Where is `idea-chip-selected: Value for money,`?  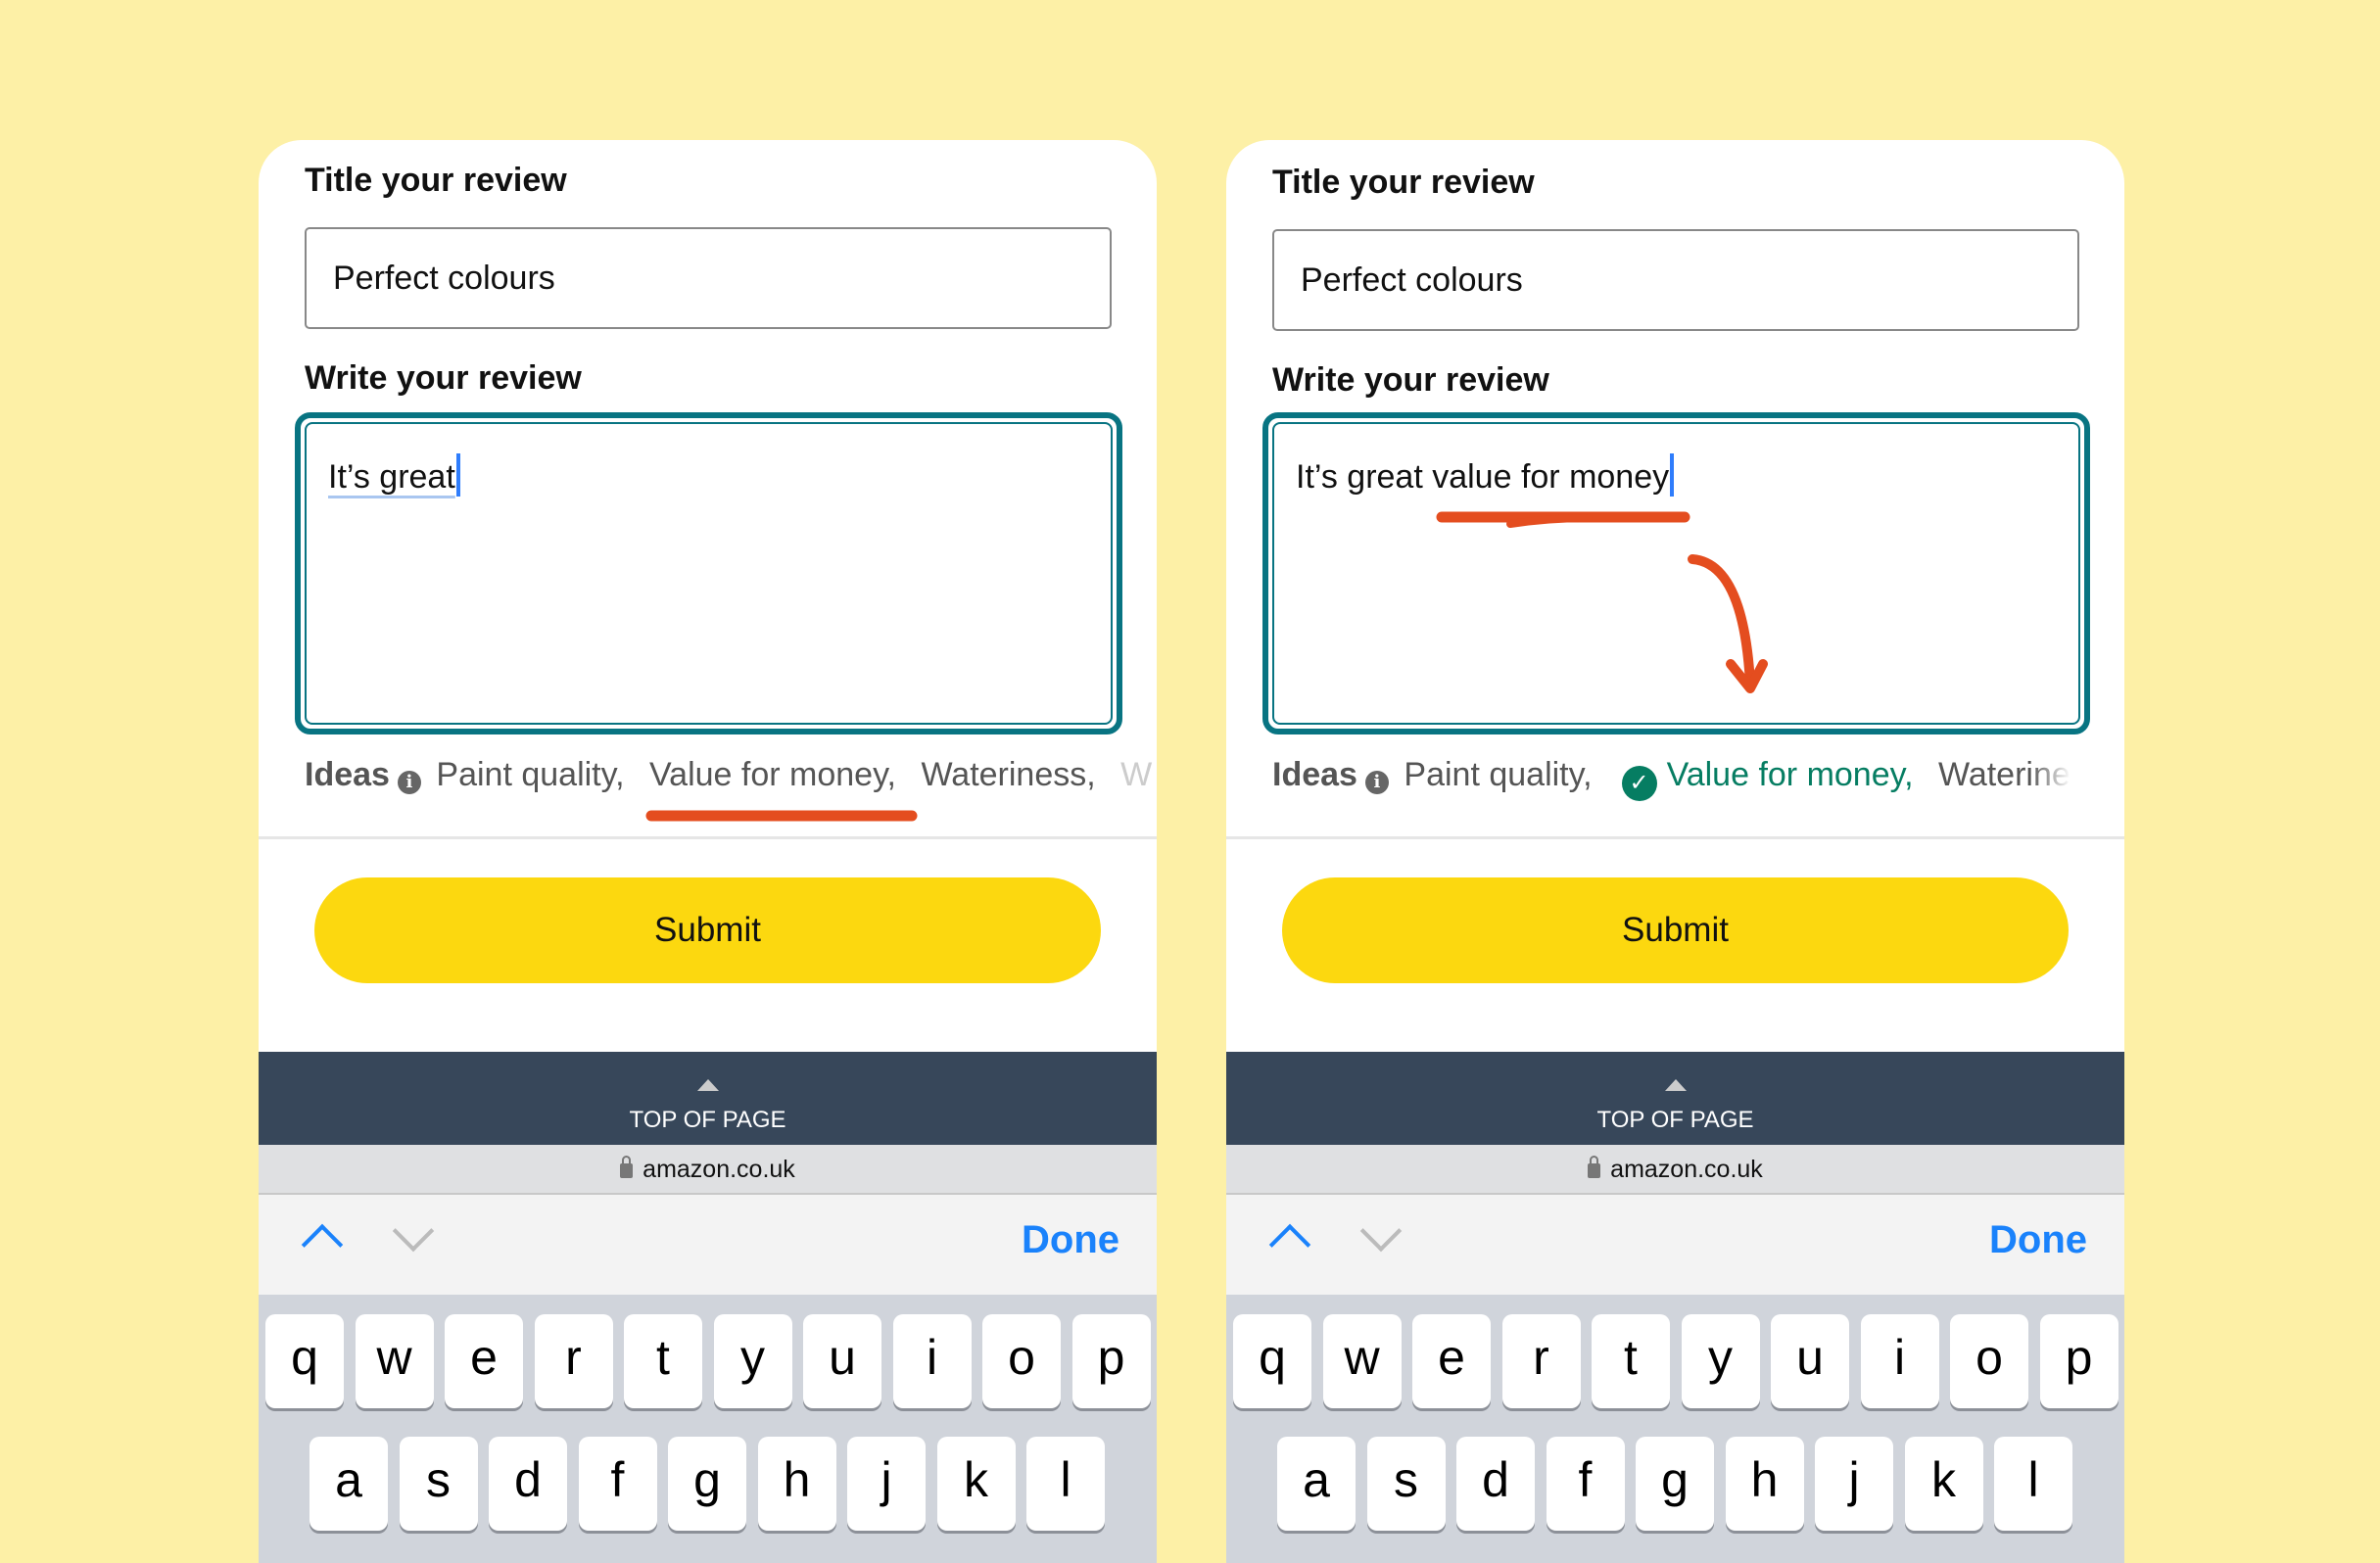
idea-chip-selected: Value for money, is located at coordinates (1790, 774).